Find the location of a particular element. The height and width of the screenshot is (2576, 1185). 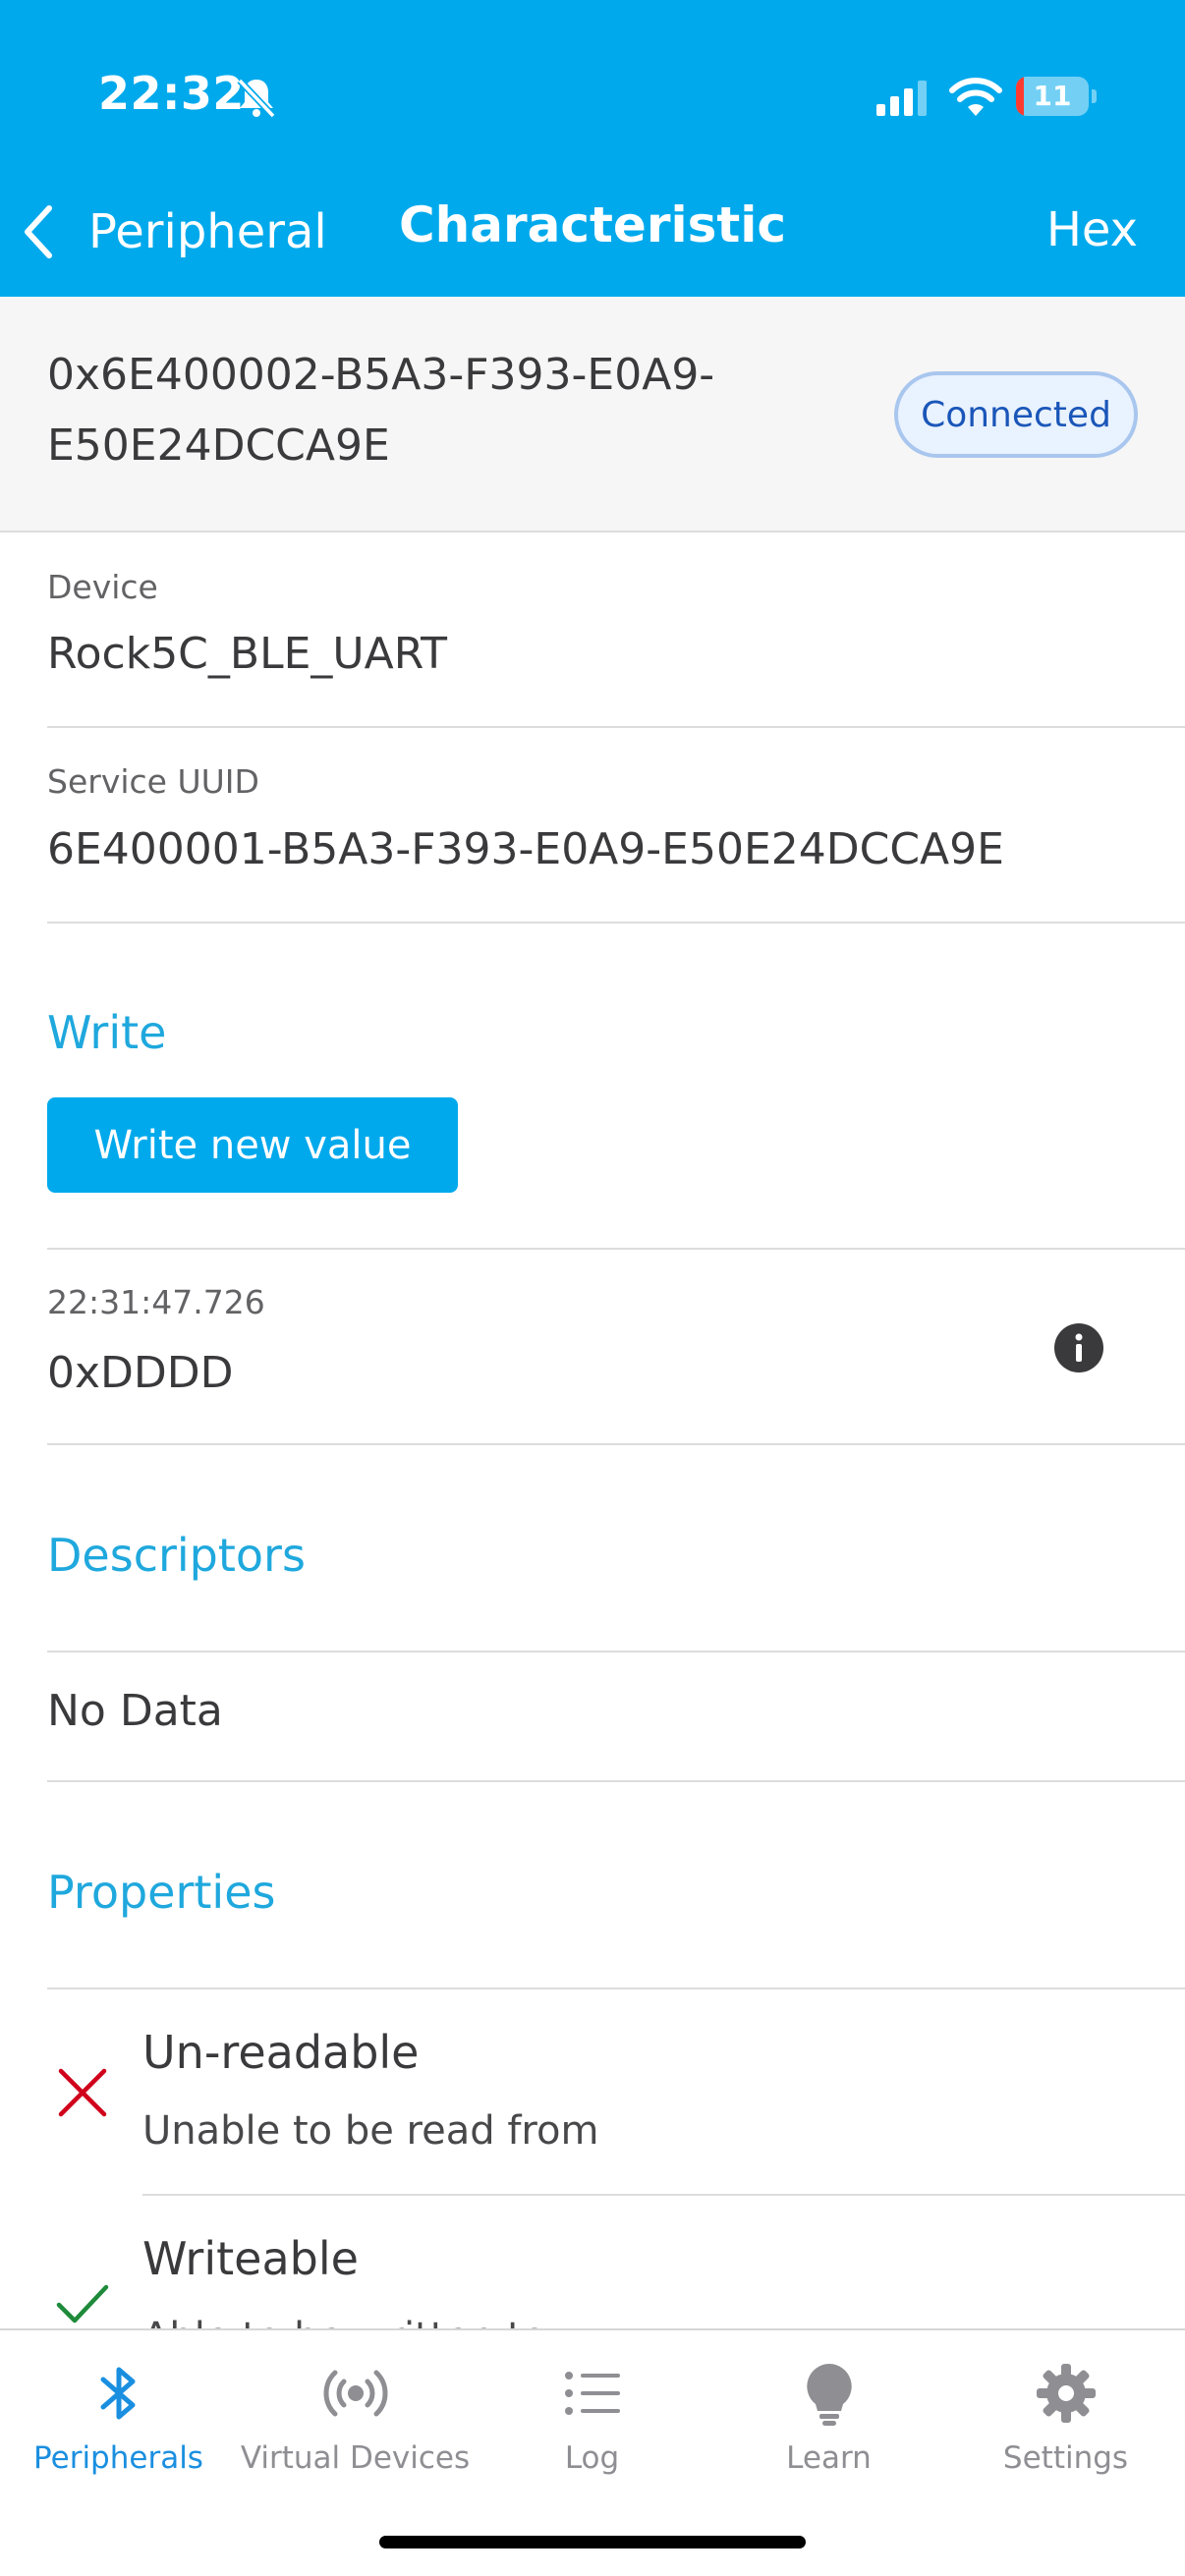

bluetooth-icon is located at coordinates (118, 2393).